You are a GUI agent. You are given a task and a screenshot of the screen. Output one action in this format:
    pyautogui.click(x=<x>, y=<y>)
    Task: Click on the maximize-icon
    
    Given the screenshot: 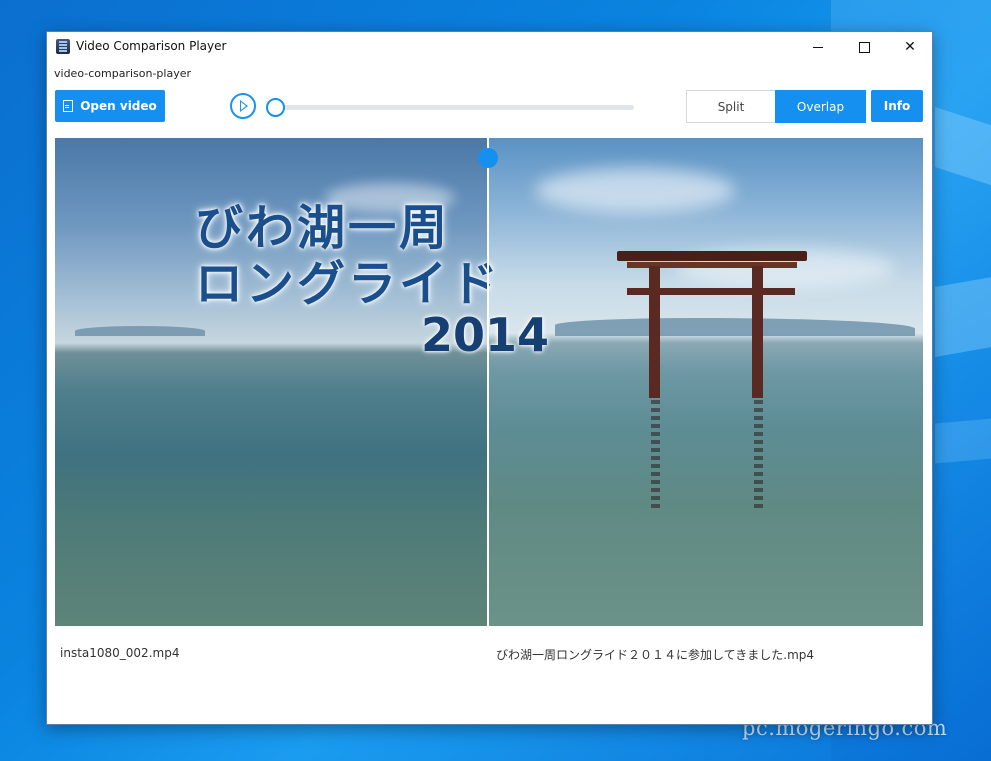 What is the action you would take?
    pyautogui.click(x=864, y=47)
    